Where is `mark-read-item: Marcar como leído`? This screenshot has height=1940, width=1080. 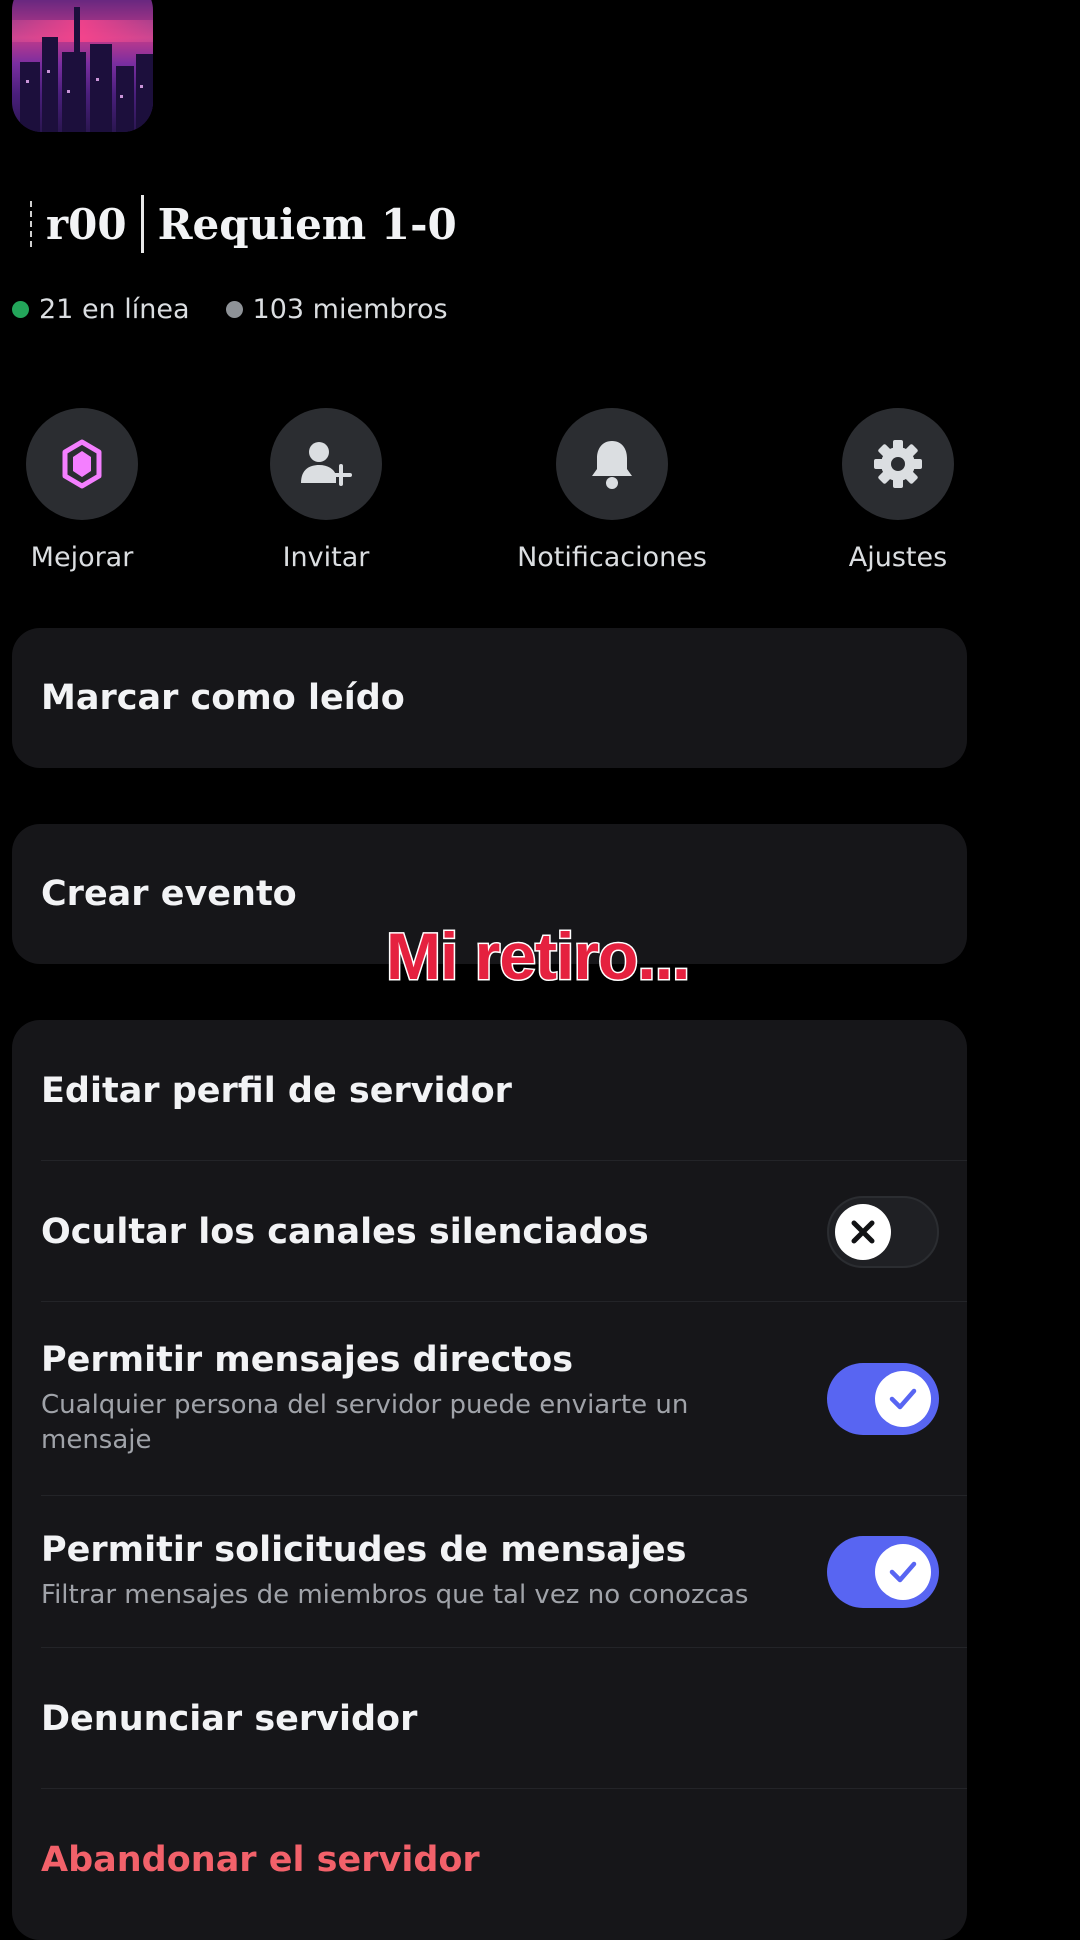 mark-read-item: Marcar como leído is located at coordinates (489, 698).